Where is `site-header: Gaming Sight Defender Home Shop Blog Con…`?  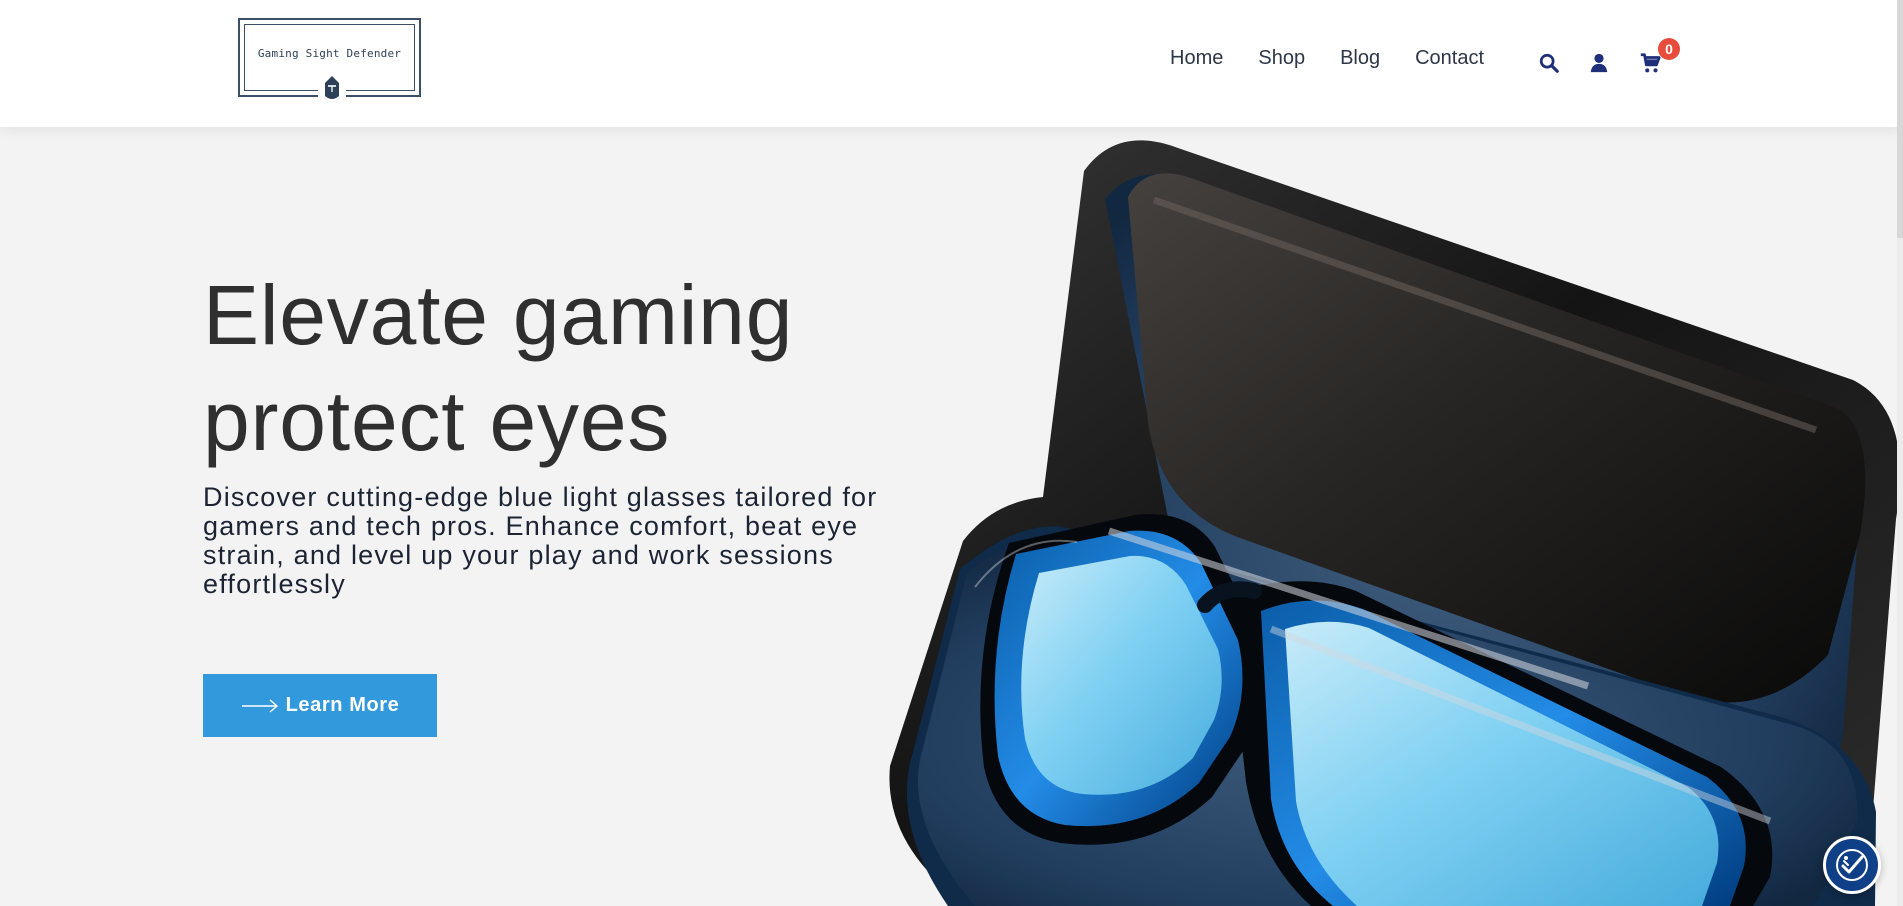
site-header: Gaming Sight Defender Home Shop Blog Con… is located at coordinates (951, 63).